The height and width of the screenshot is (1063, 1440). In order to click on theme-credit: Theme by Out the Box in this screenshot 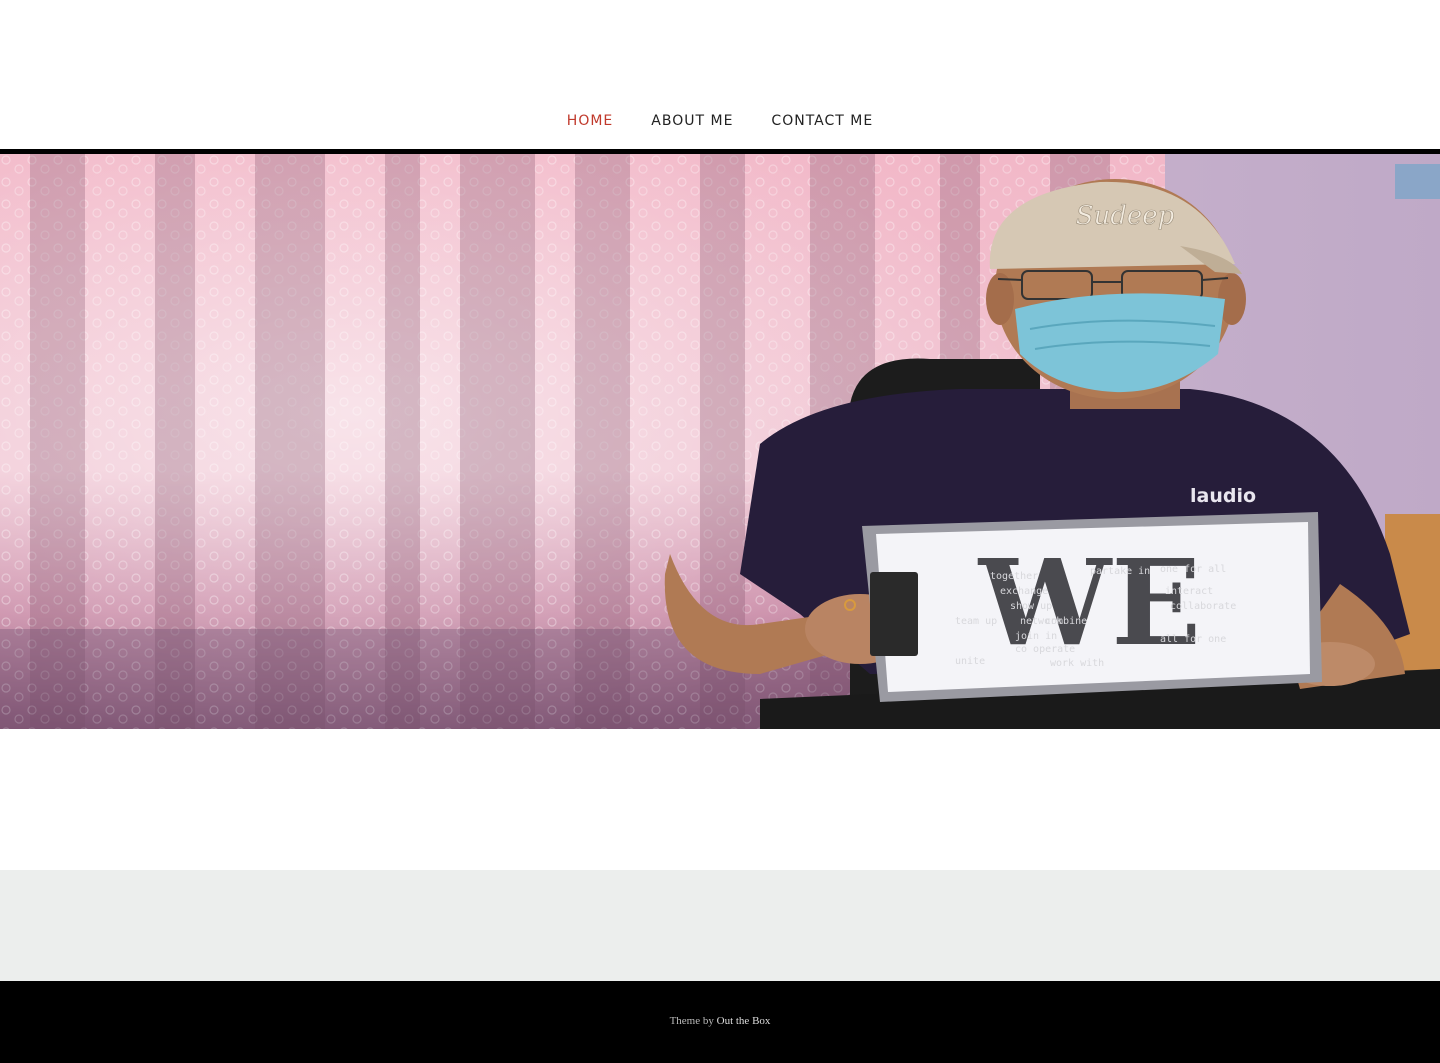, I will do `click(720, 1021)`.